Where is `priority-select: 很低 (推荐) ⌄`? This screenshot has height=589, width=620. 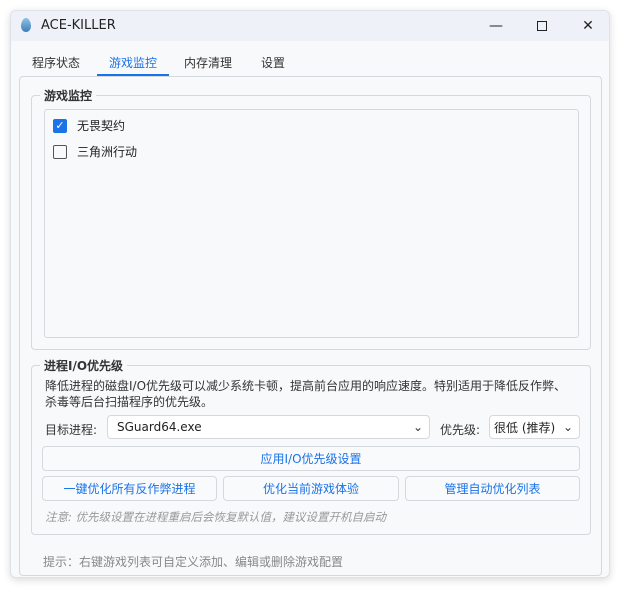 priority-select: 很低 (推荐) ⌄ is located at coordinates (534, 427).